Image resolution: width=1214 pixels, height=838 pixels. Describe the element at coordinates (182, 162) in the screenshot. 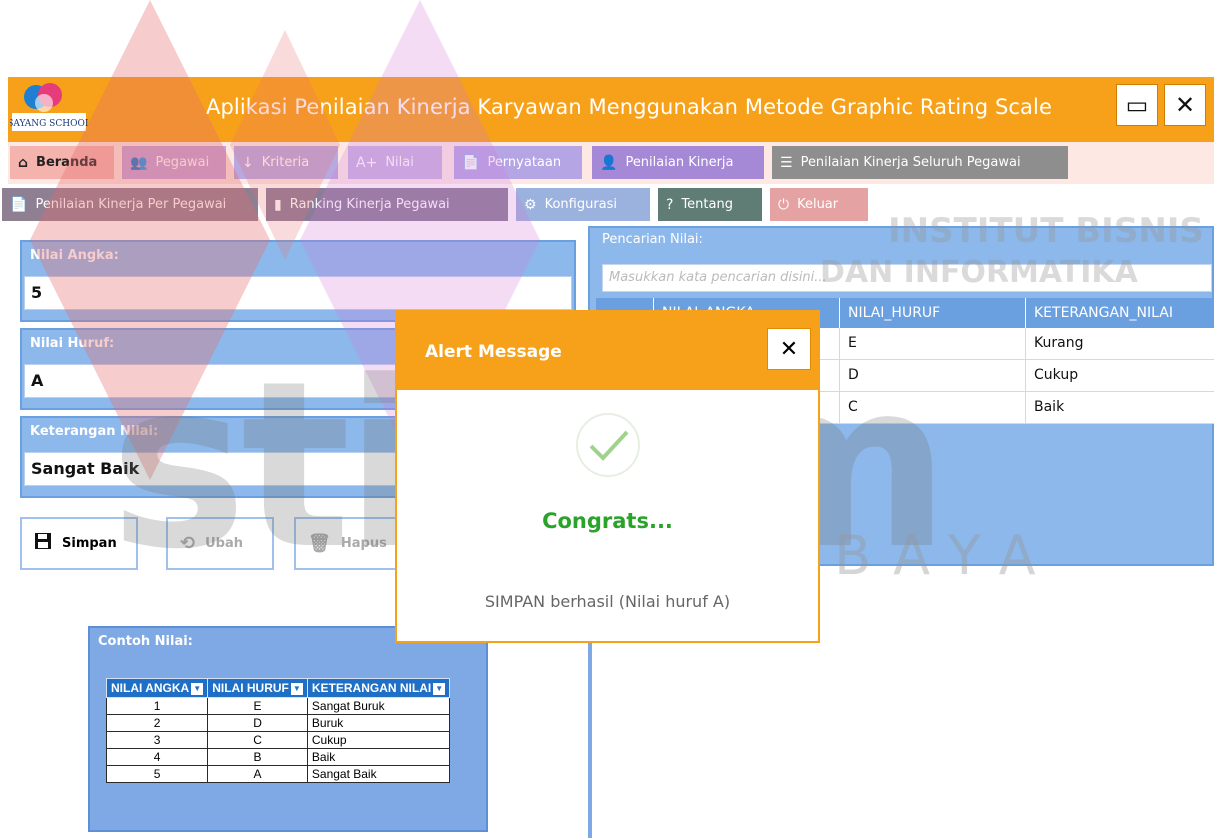

I see `menu-label: Pegawai` at that location.